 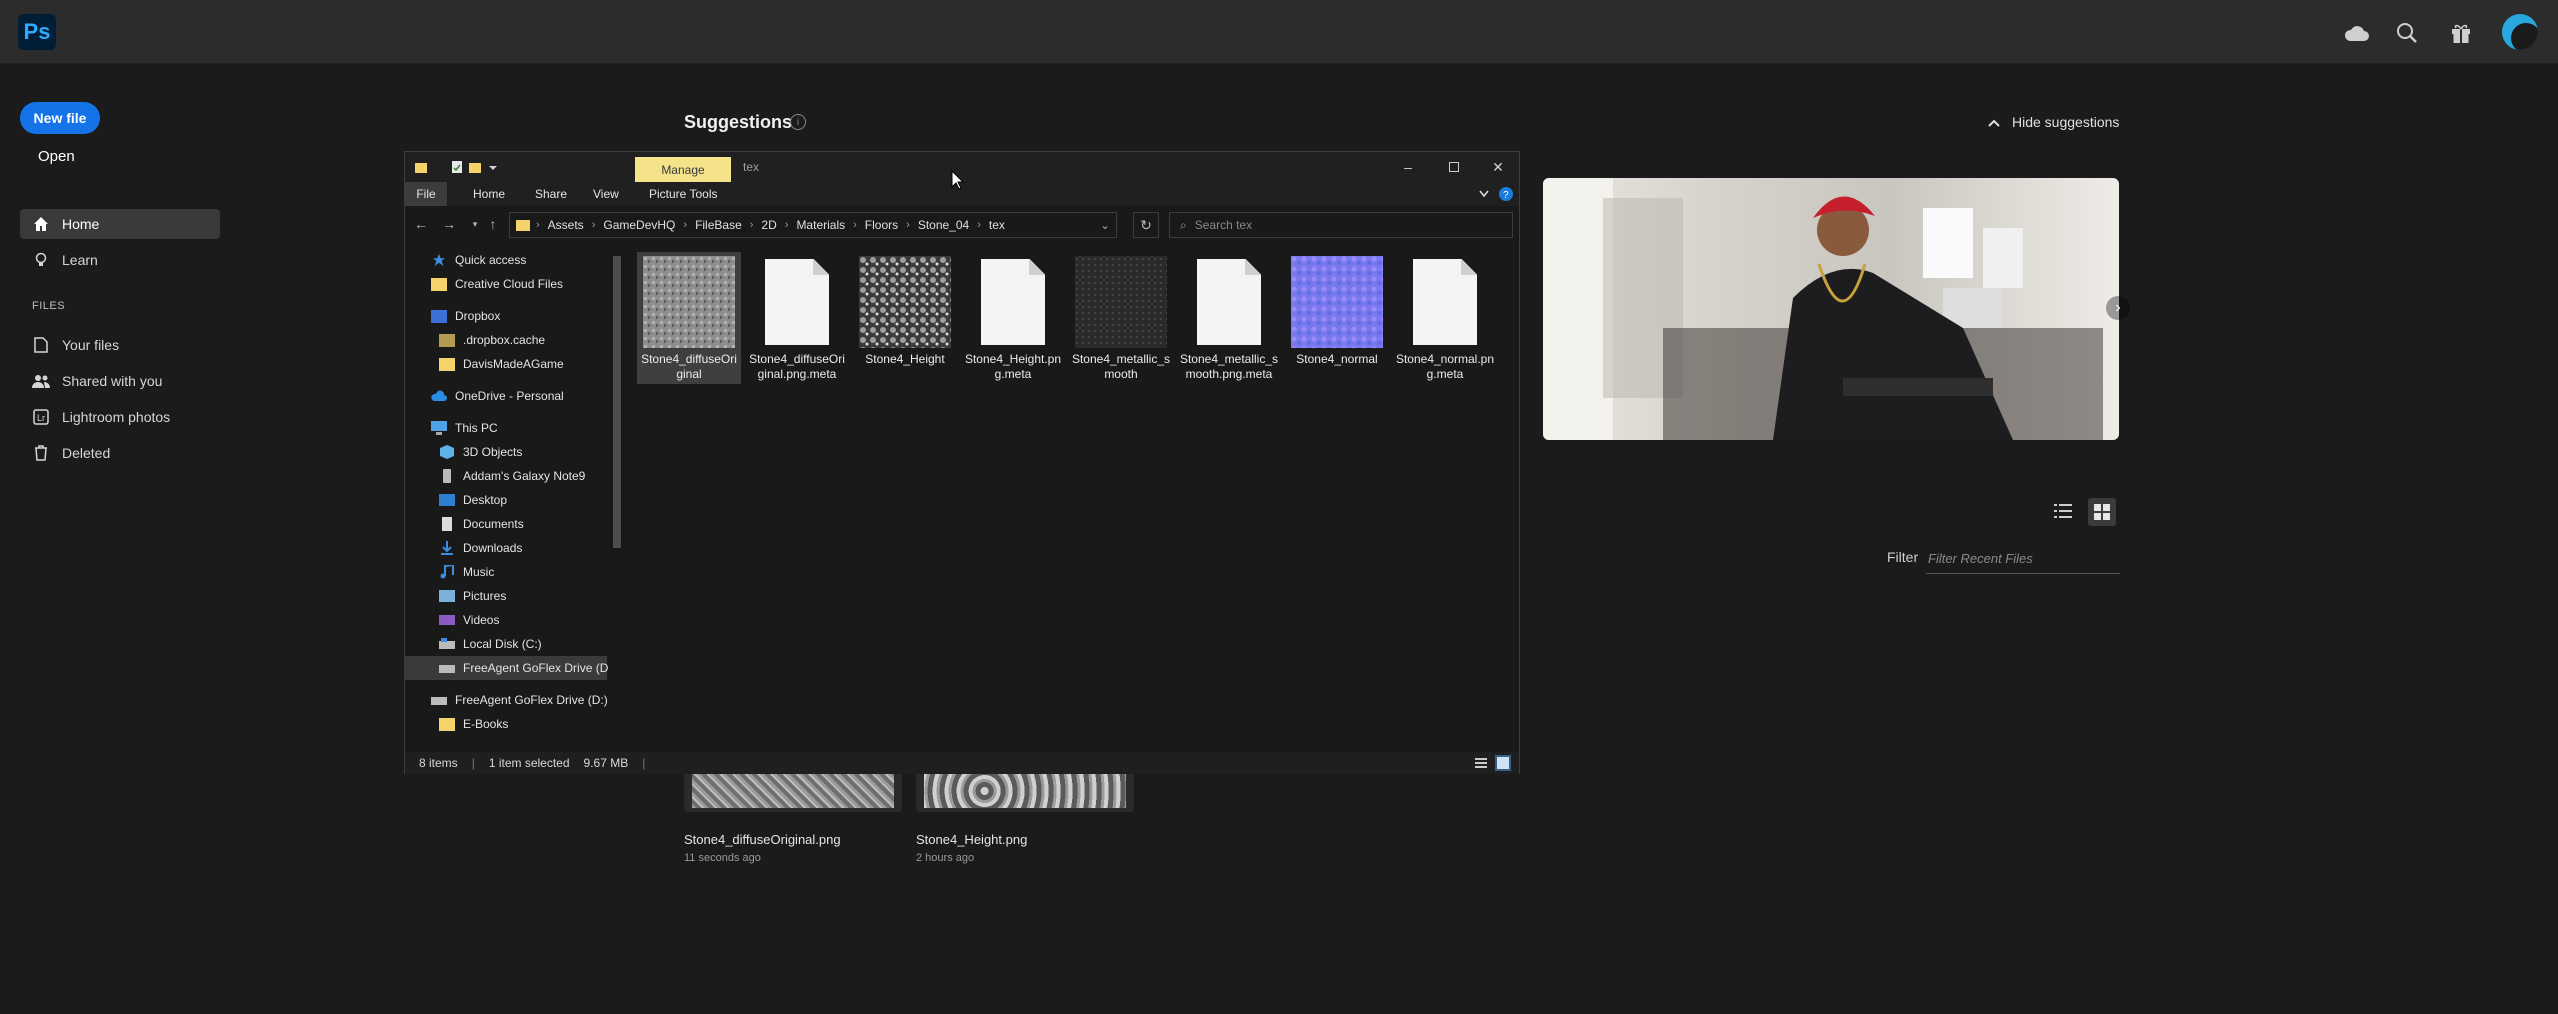 What do you see at coordinates (820, 225) in the screenshot?
I see `breadcrumb-item: Materials` at bounding box center [820, 225].